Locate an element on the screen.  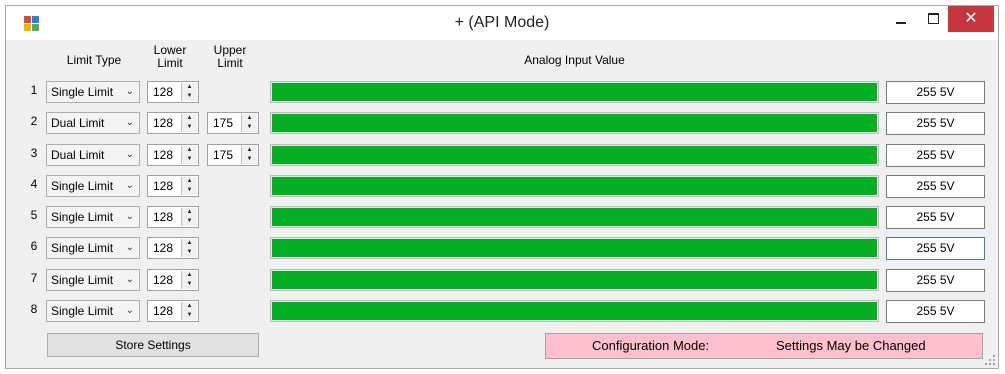
store-settings-button: Store Settings is located at coordinates (153, 345).